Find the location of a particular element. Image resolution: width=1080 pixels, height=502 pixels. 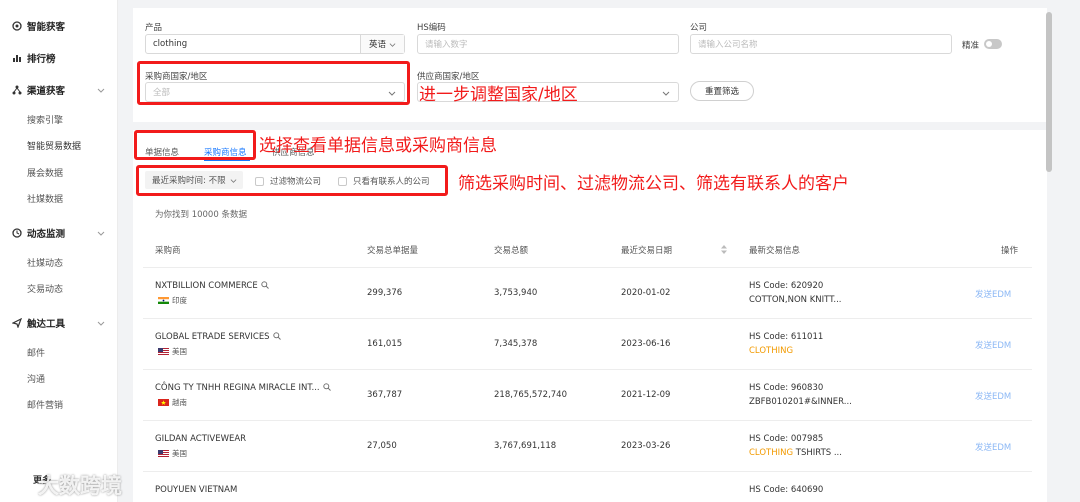

product-input-value: clothing is located at coordinates (170, 44).